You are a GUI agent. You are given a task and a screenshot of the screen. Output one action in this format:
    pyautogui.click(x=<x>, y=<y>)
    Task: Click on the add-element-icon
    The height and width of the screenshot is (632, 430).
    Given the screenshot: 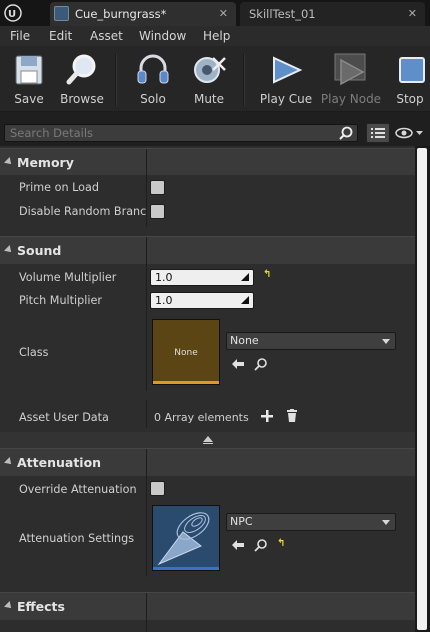 What is the action you would take?
    pyautogui.click(x=267, y=416)
    